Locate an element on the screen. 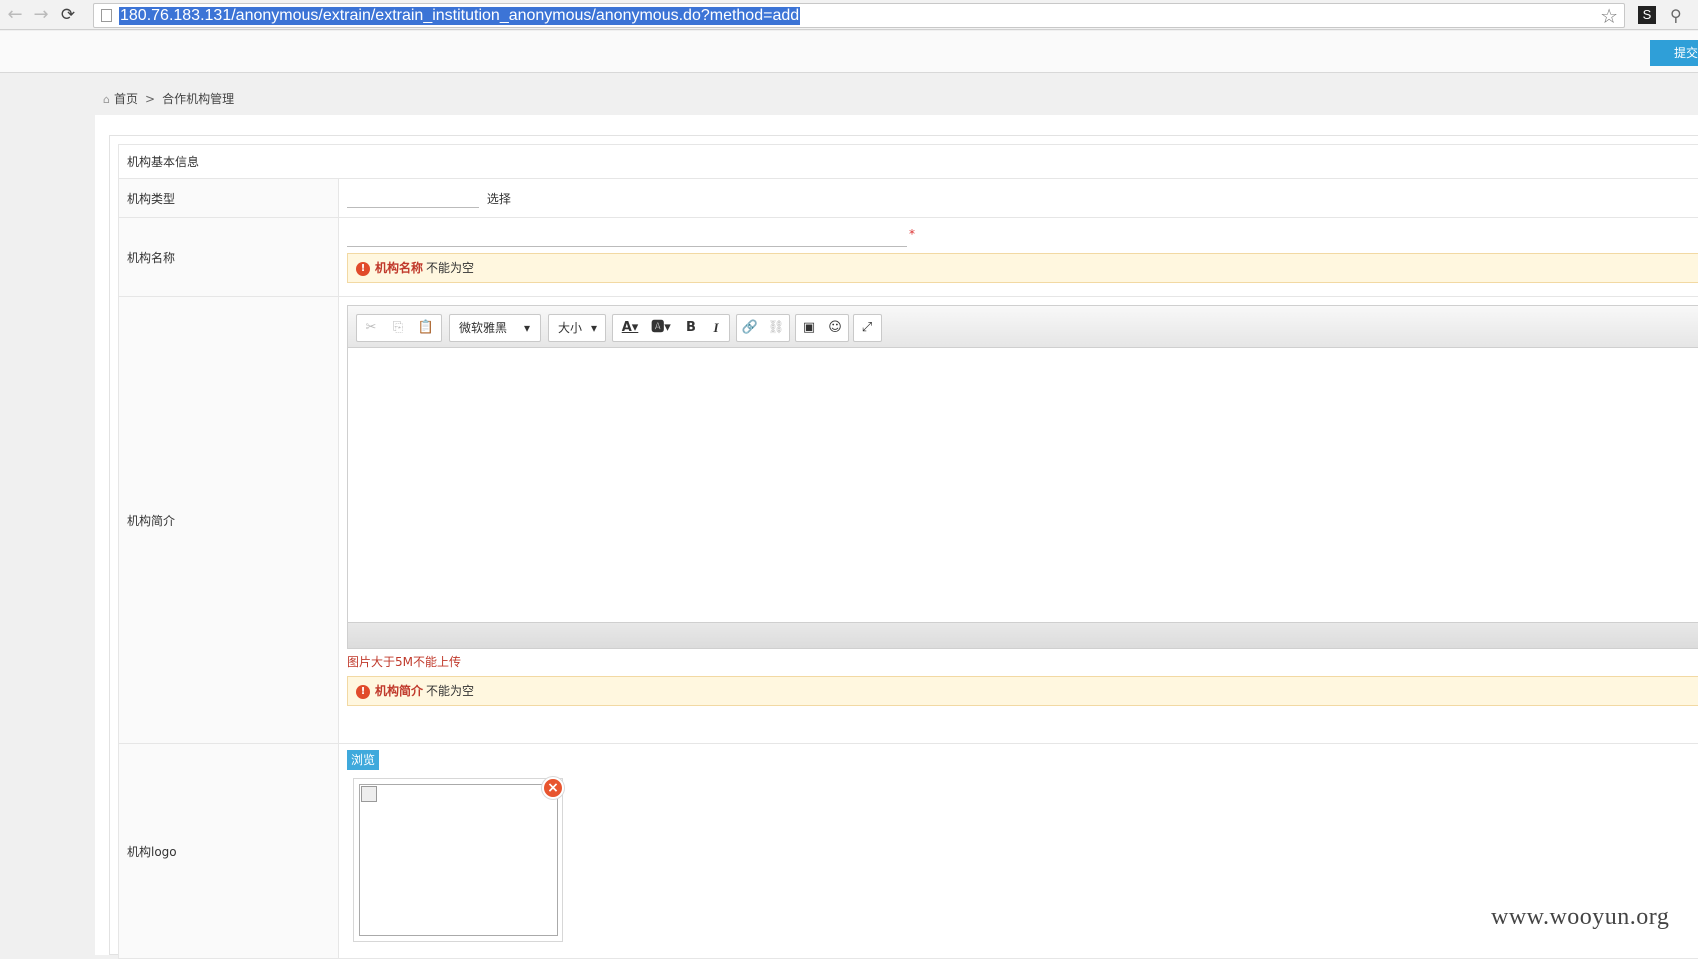  name-value-cell: * ! 机构名称不能为空 is located at coordinates (1018, 257).